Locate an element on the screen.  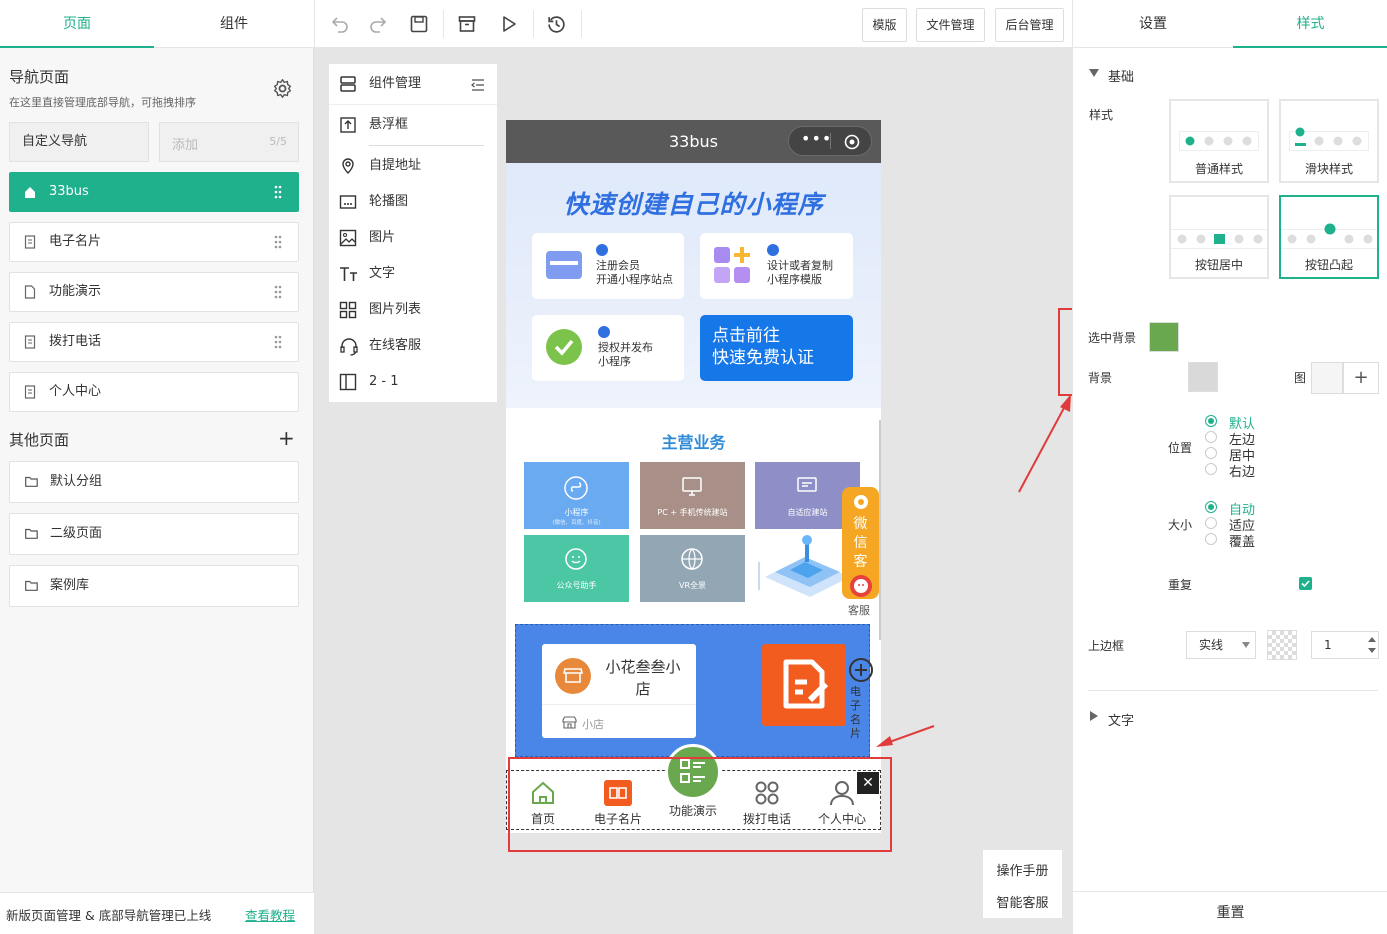
component-text: 文字 is located at coordinates (413, 274).